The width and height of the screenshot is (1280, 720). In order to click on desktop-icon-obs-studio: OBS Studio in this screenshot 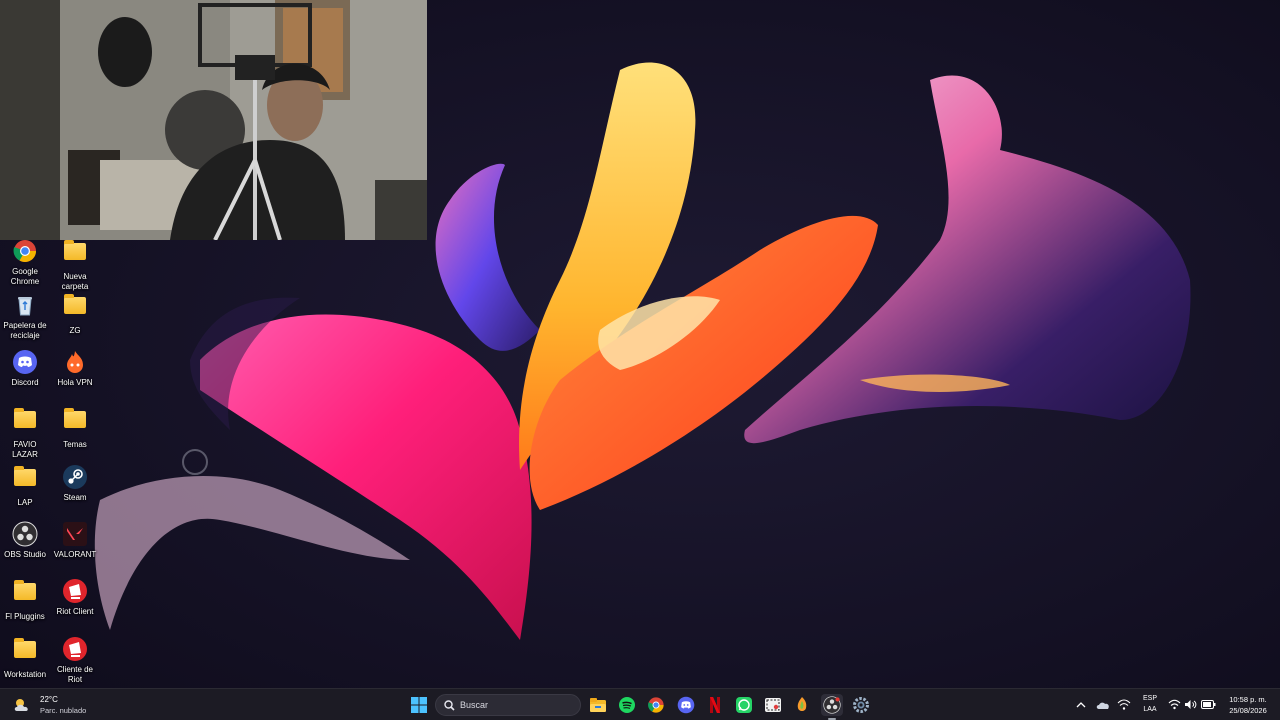, I will do `click(25, 540)`.